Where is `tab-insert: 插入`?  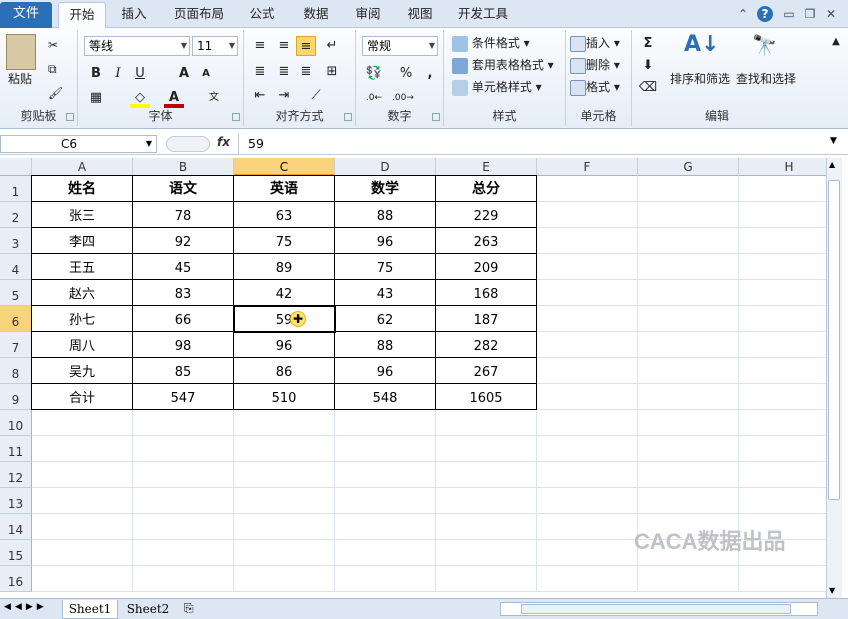
tab-insert: 插入 is located at coordinates (134, 15).